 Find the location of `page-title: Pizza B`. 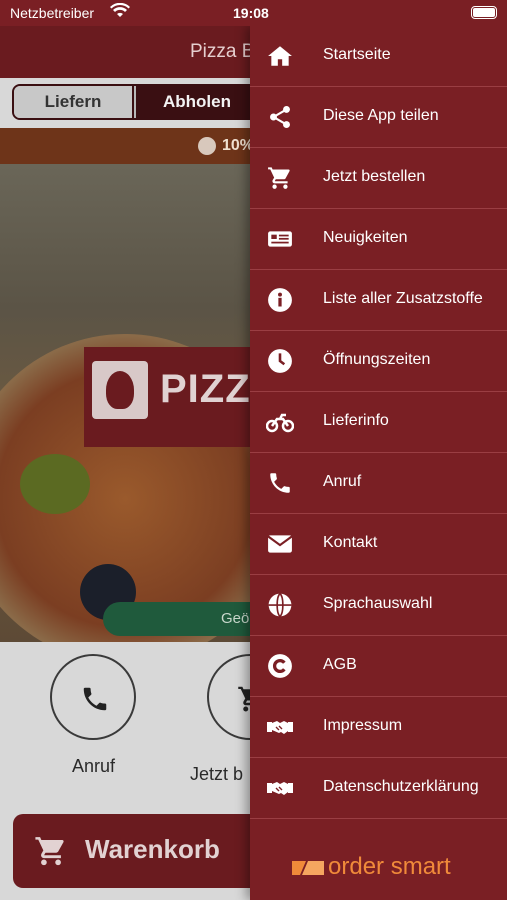

page-title: Pizza B is located at coordinates (222, 51).